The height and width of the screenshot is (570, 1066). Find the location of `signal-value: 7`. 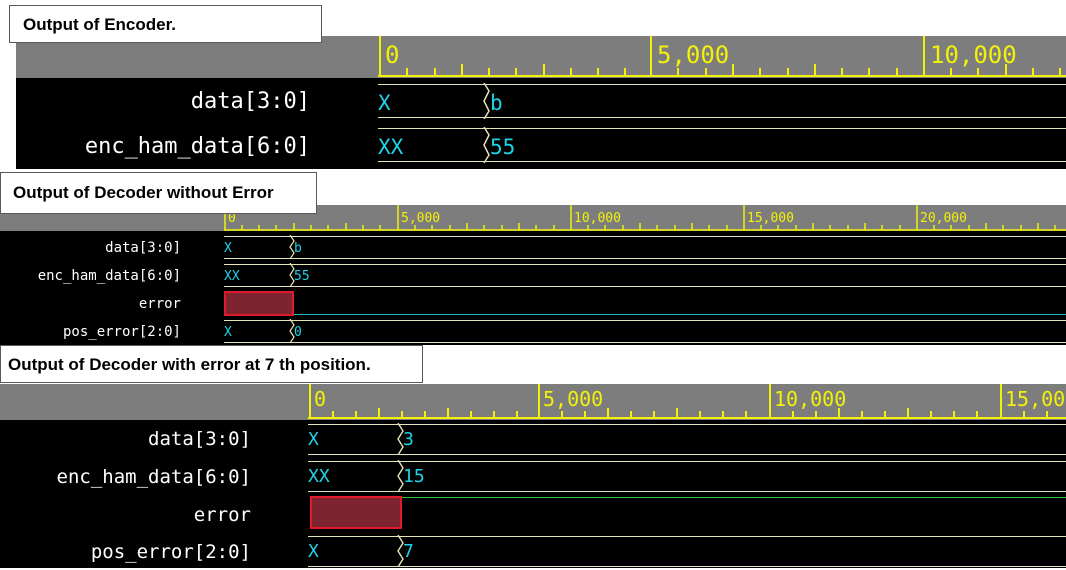

signal-value: 7 is located at coordinates (408, 551).